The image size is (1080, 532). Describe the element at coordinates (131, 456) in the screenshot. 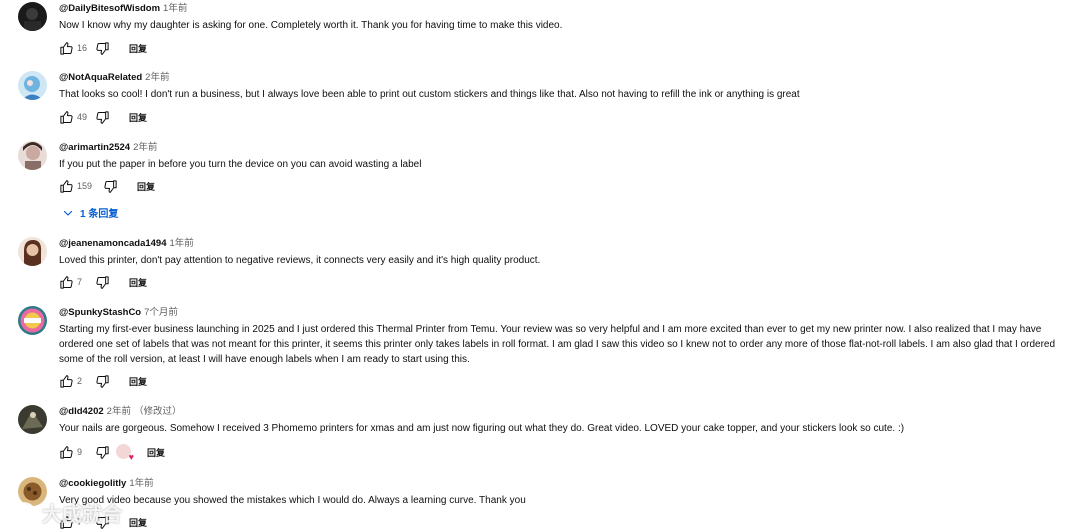

I see `heart-icon: ♥` at that location.